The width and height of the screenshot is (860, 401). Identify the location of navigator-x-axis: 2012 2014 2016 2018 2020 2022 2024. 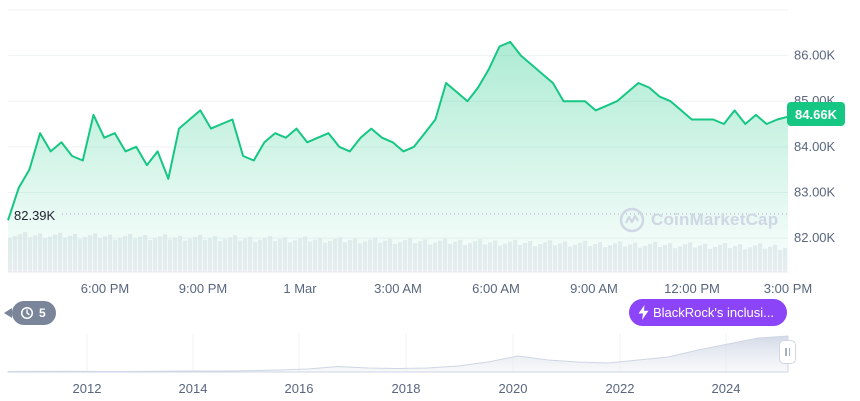
(407, 388).